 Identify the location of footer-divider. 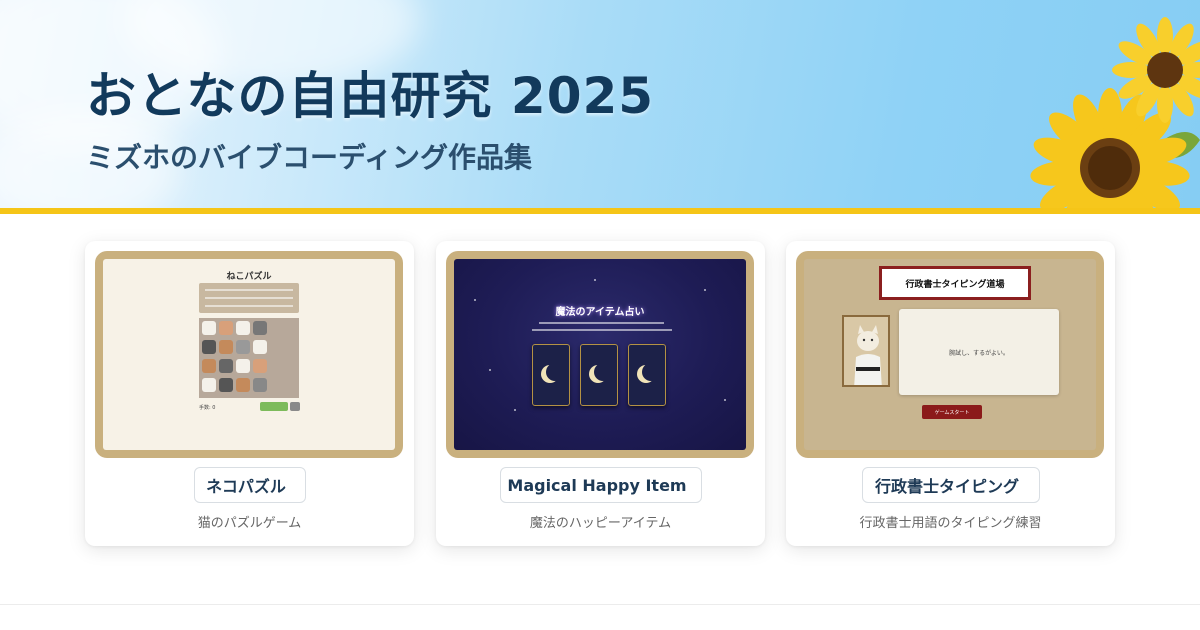
(600, 604).